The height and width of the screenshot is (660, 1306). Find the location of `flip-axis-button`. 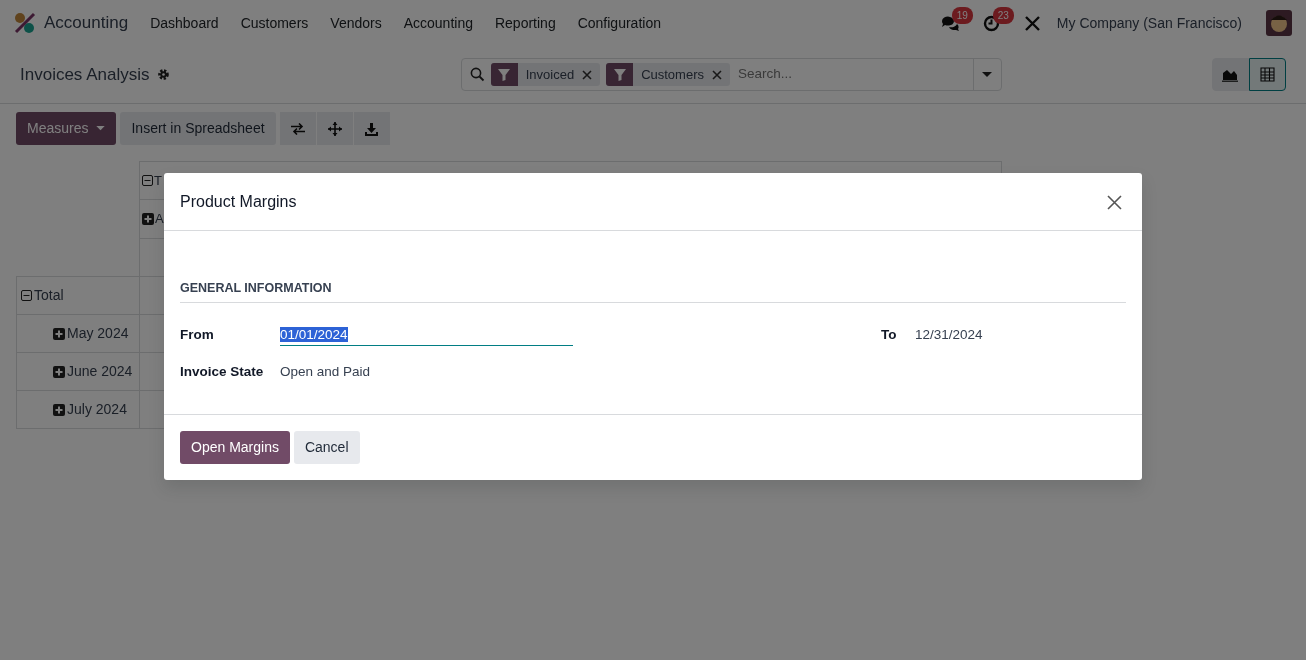

flip-axis-button is located at coordinates (297, 128).